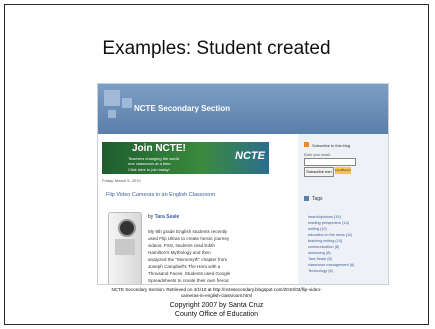  What do you see at coordinates (181, 245) in the screenshot?
I see `post-body-line: videos. First, students read Edith` at bounding box center [181, 245].